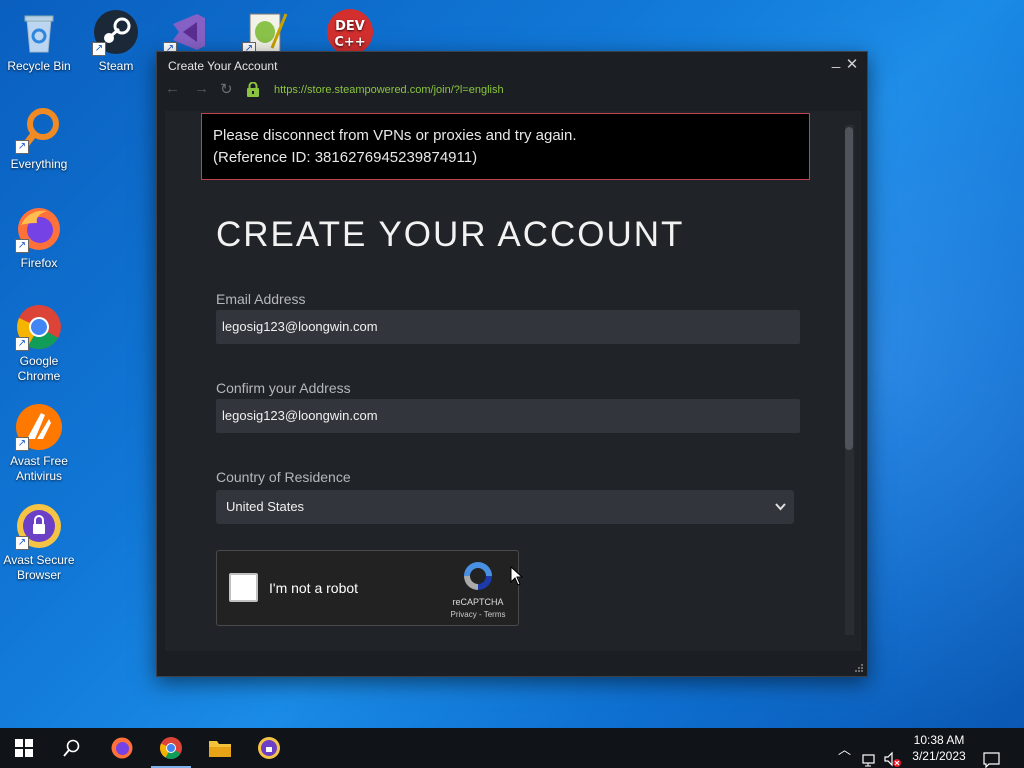 The image size is (1024, 768). I want to click on desktop-icon-label: Google Chrome, so click(39, 368).